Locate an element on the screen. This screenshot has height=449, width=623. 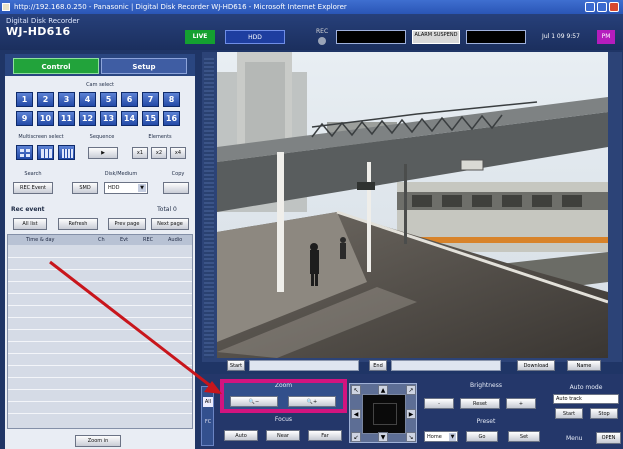
cam-button: 2 is located at coordinates (45, 99).